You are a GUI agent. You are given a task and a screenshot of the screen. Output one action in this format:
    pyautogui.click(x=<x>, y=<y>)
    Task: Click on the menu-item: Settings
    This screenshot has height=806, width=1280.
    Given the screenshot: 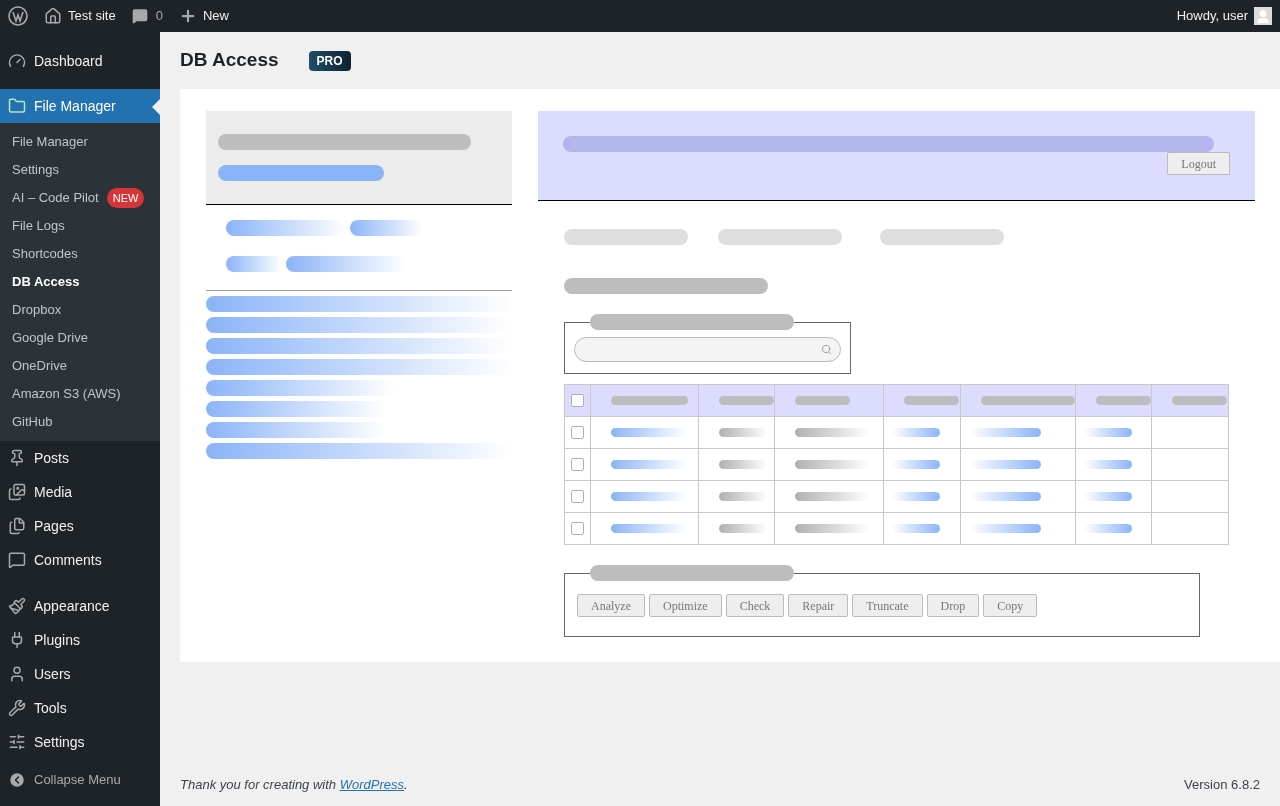 What is the action you would take?
    pyautogui.click(x=80, y=742)
    